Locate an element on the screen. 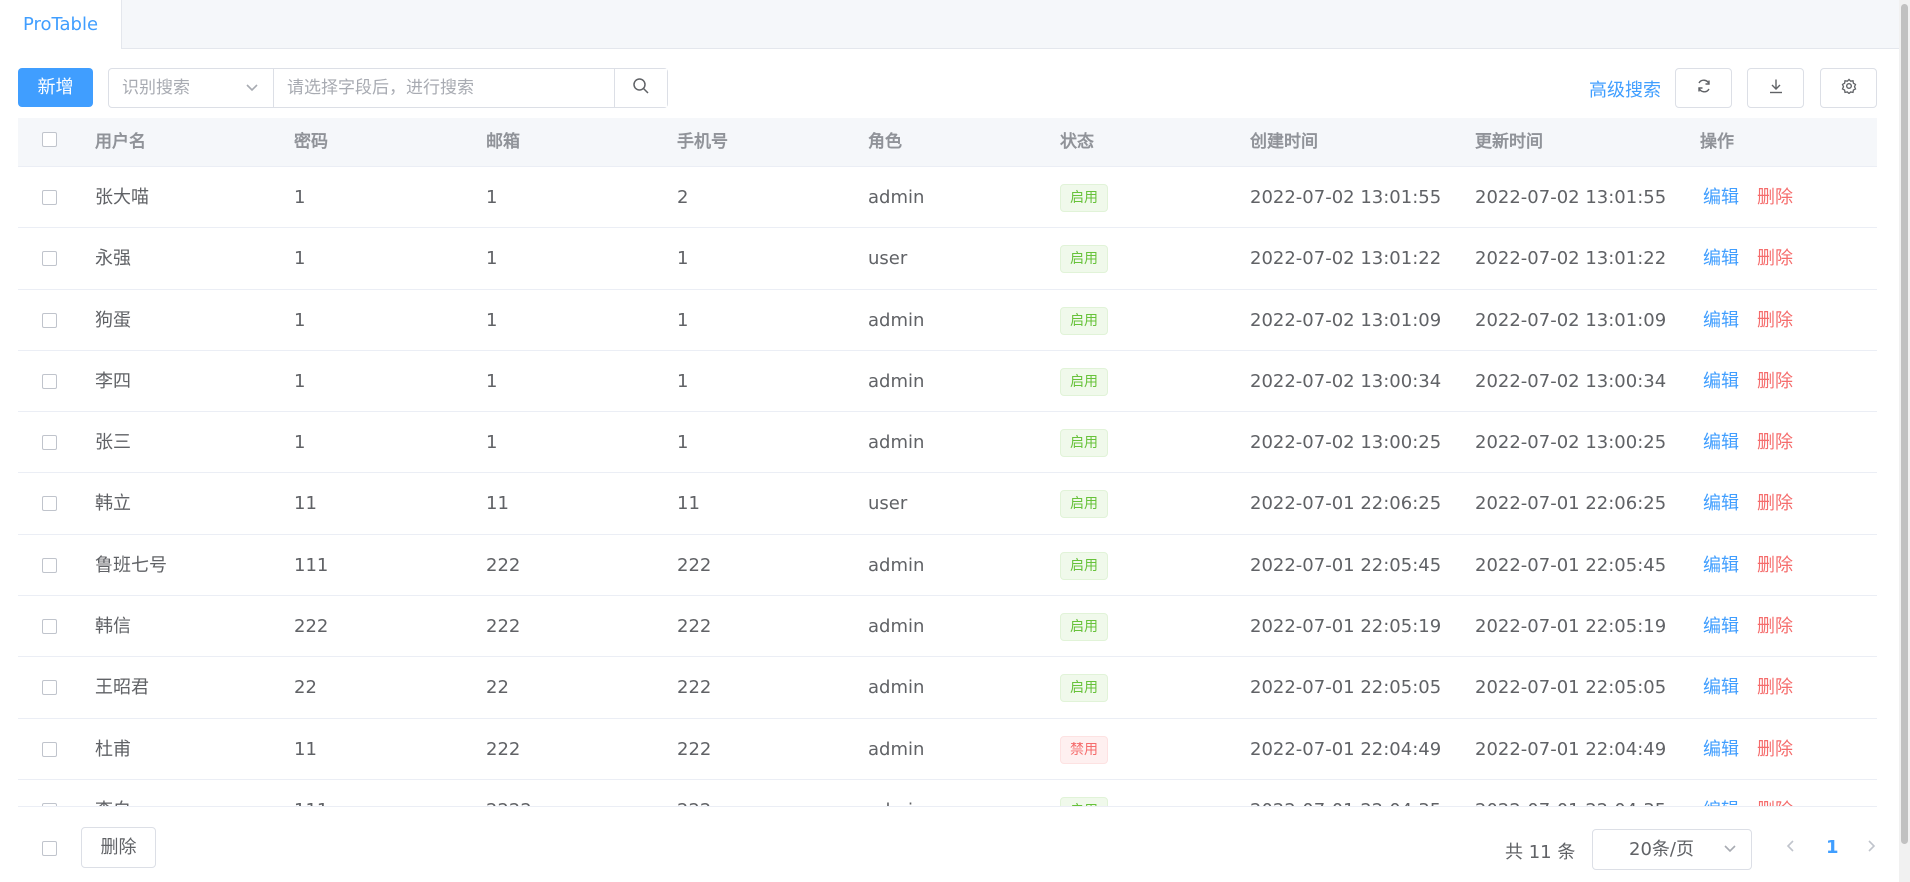 Image resolution: width=1910 pixels, height=882 pixels. cell-updated: 2022-07-01 22:04:35 is located at coordinates (1570, 793).